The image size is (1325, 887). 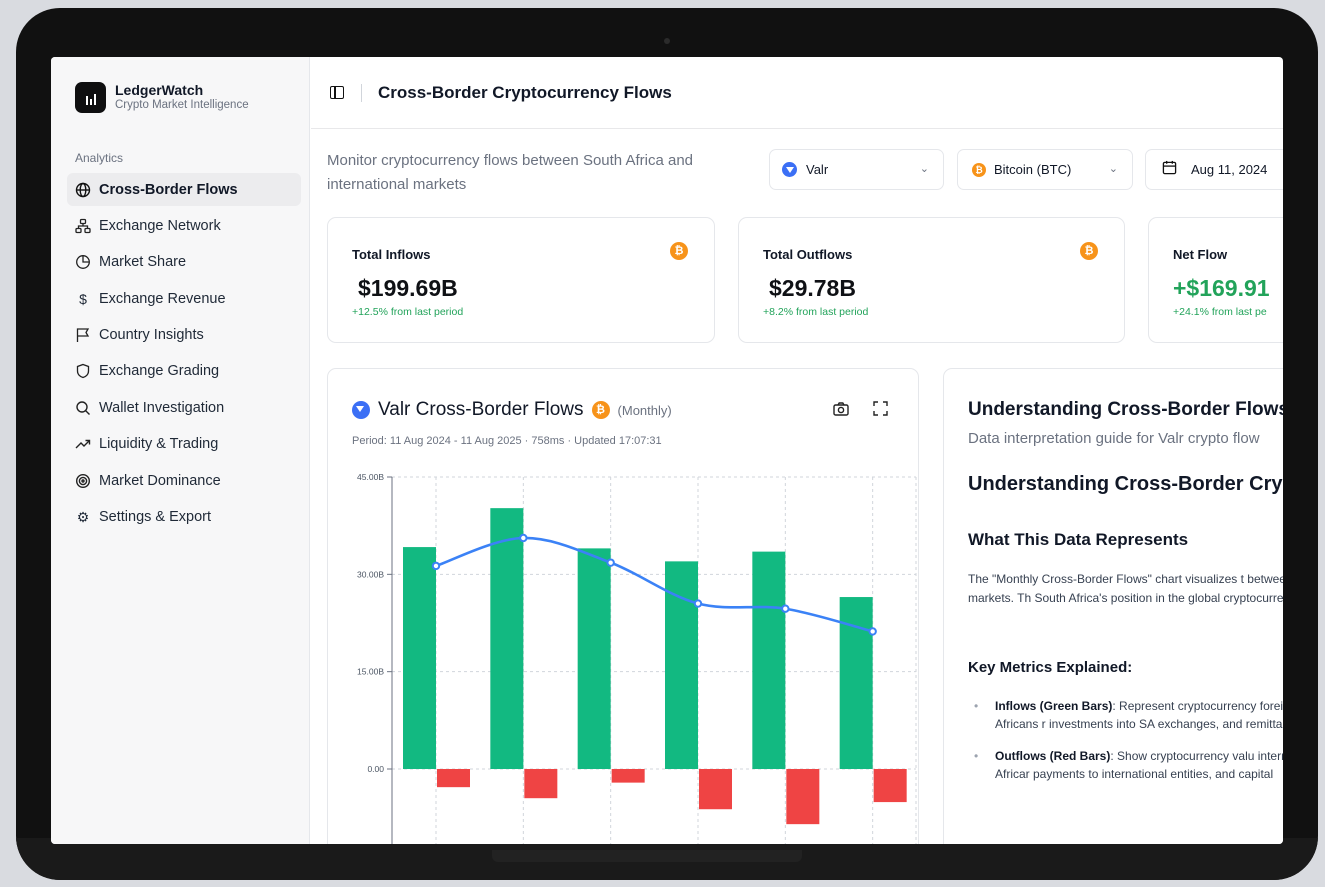 I want to click on stat-value: +$169.91, so click(x=1221, y=288).